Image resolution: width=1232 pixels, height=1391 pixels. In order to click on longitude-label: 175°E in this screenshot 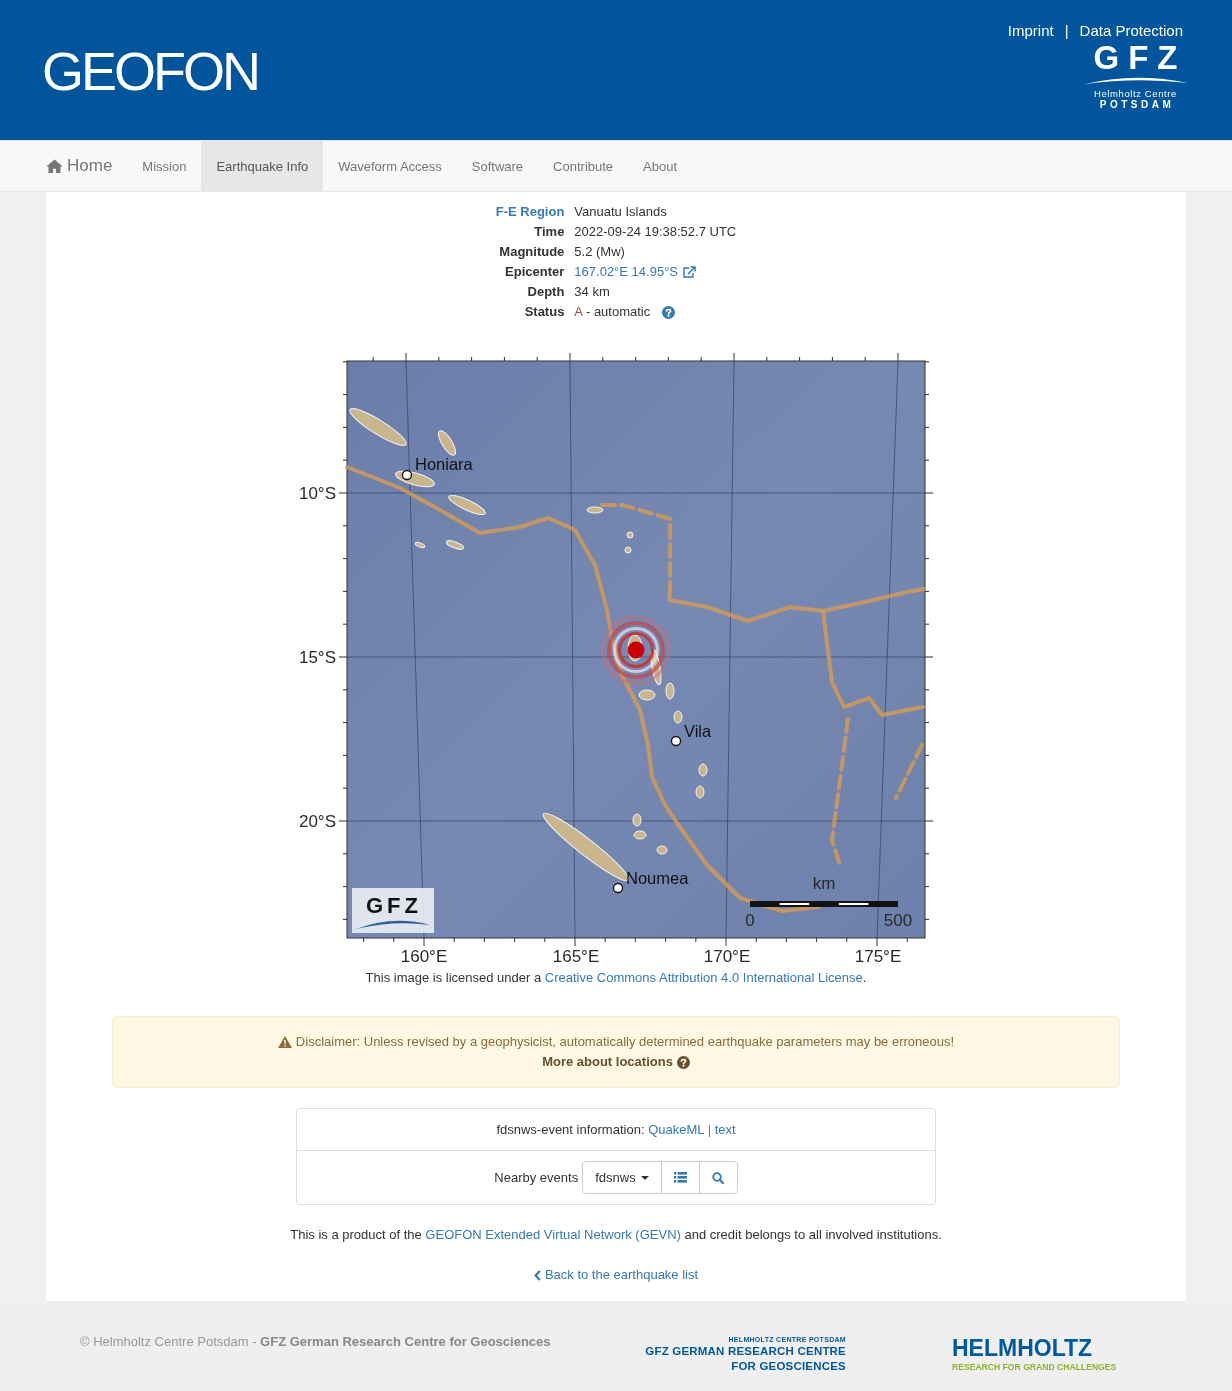, I will do `click(878, 956)`.